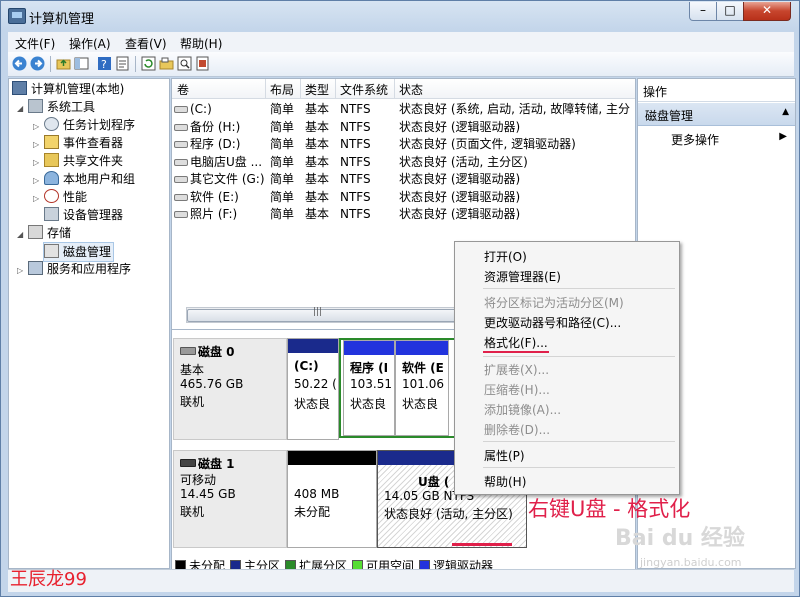  I want to click on menu-view: 查看(V), so click(146, 43).